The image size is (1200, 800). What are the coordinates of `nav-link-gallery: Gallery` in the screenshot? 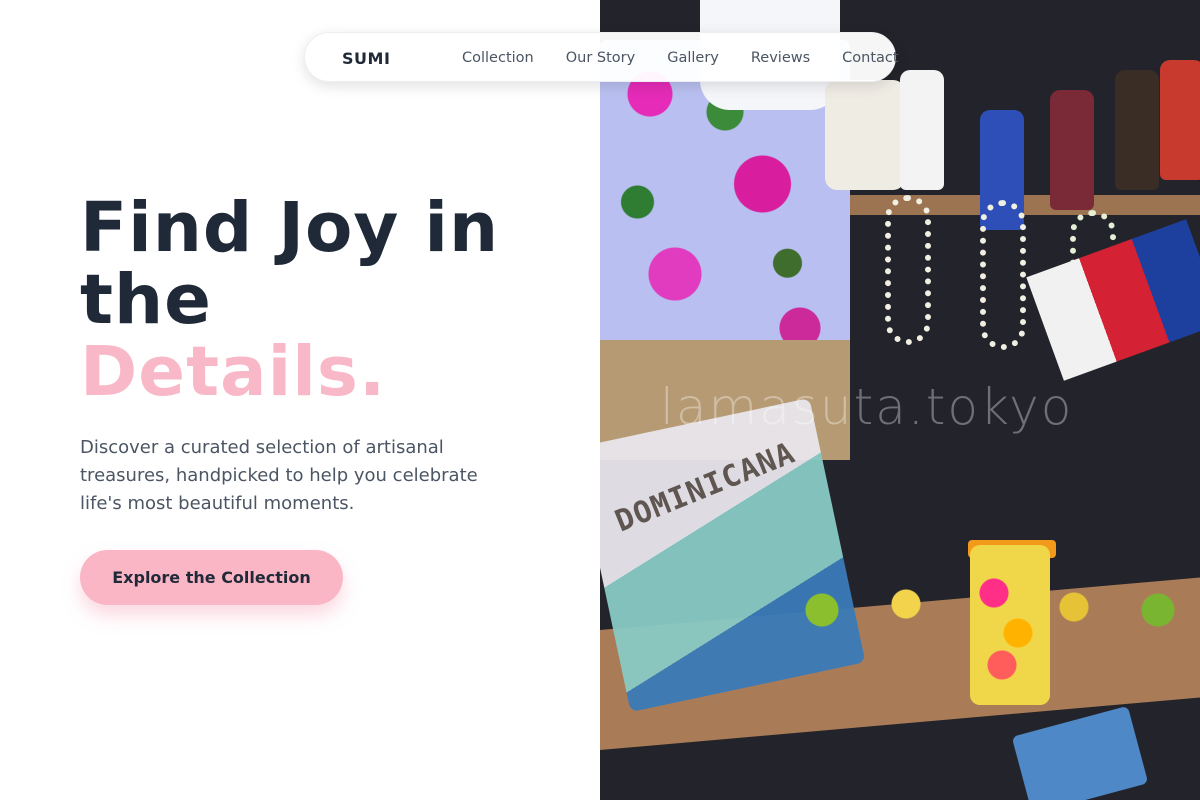 It's located at (693, 58).